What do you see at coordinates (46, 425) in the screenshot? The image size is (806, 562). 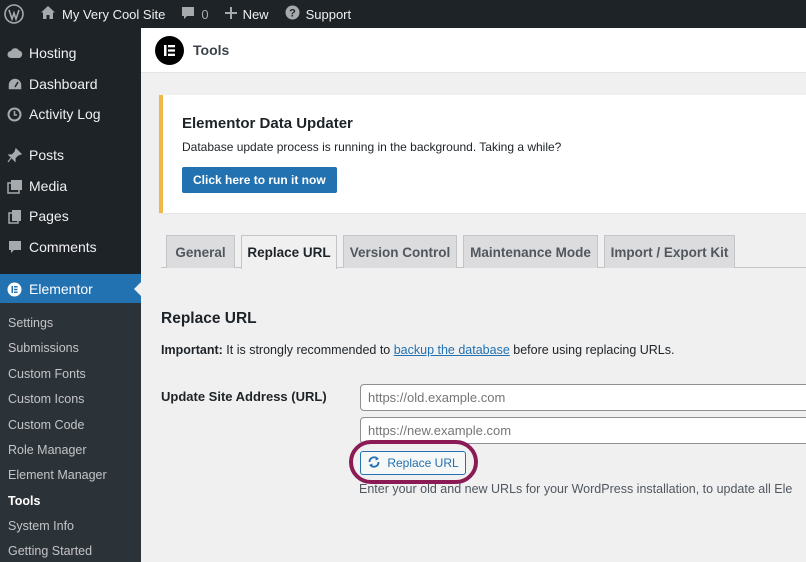 I see `submenu-item-custom-code: Custom Code` at bounding box center [46, 425].